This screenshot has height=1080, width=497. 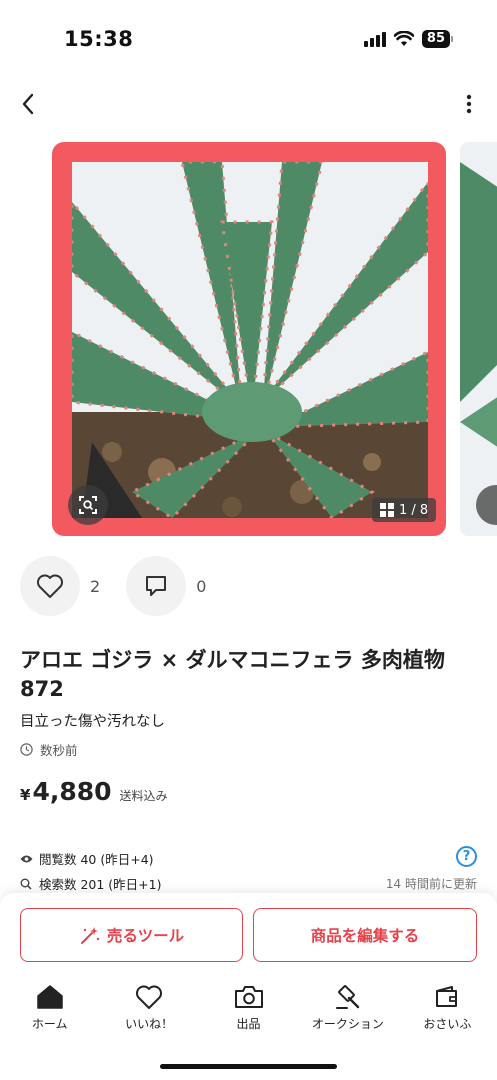 I want to click on chevron-left-icon, so click(x=28, y=104).